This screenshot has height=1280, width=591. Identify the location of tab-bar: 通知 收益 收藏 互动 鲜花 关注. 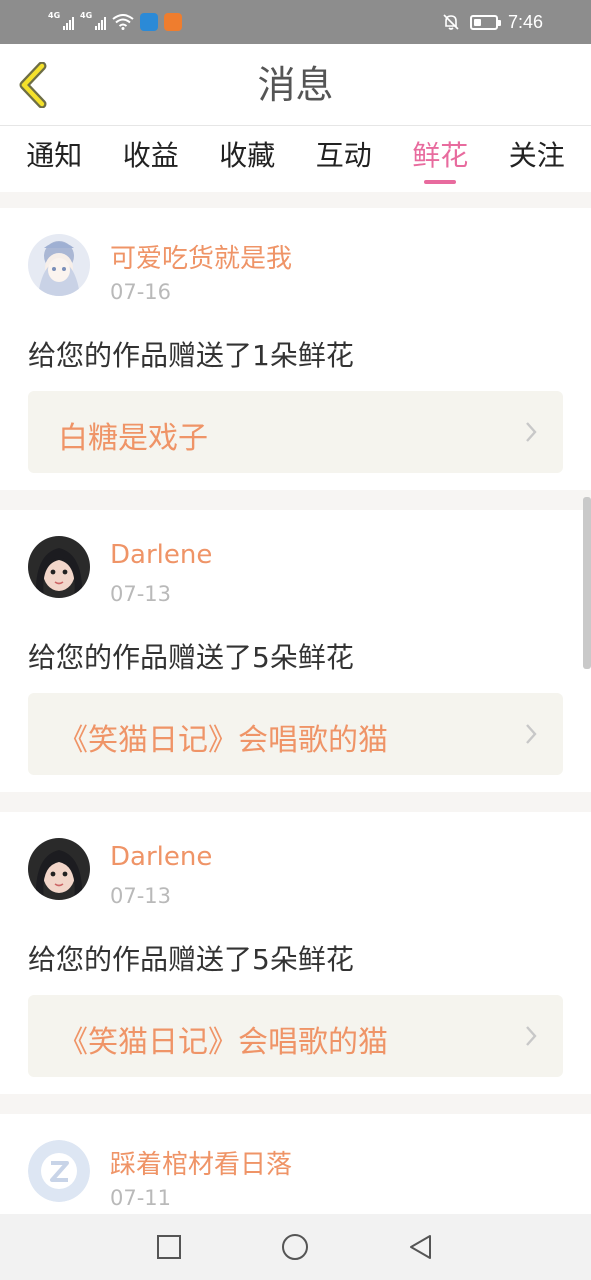
(295, 159).